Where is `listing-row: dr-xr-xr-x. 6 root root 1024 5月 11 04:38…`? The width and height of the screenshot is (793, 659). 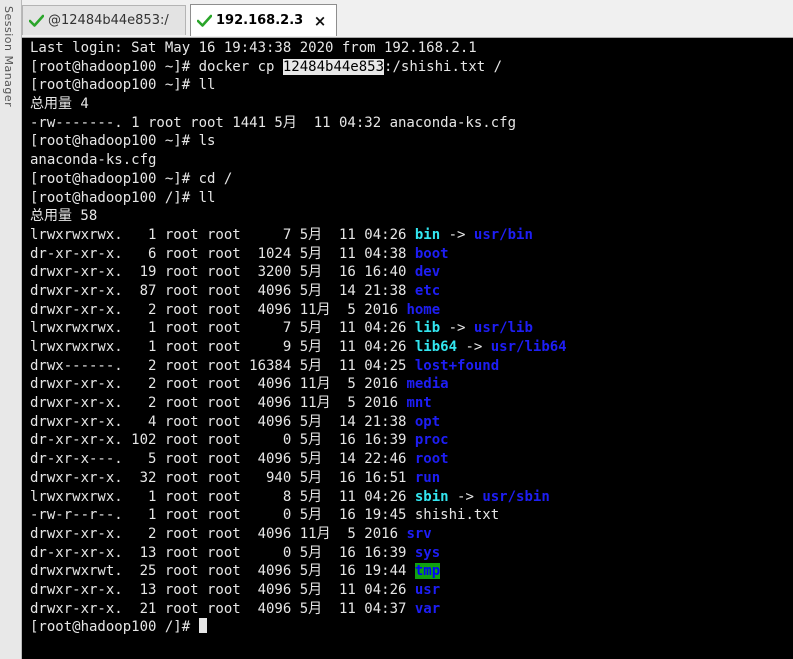 listing-row: dr-xr-xr-x. 6 root root 1024 5月 11 04:38… is located at coordinates (411, 254).